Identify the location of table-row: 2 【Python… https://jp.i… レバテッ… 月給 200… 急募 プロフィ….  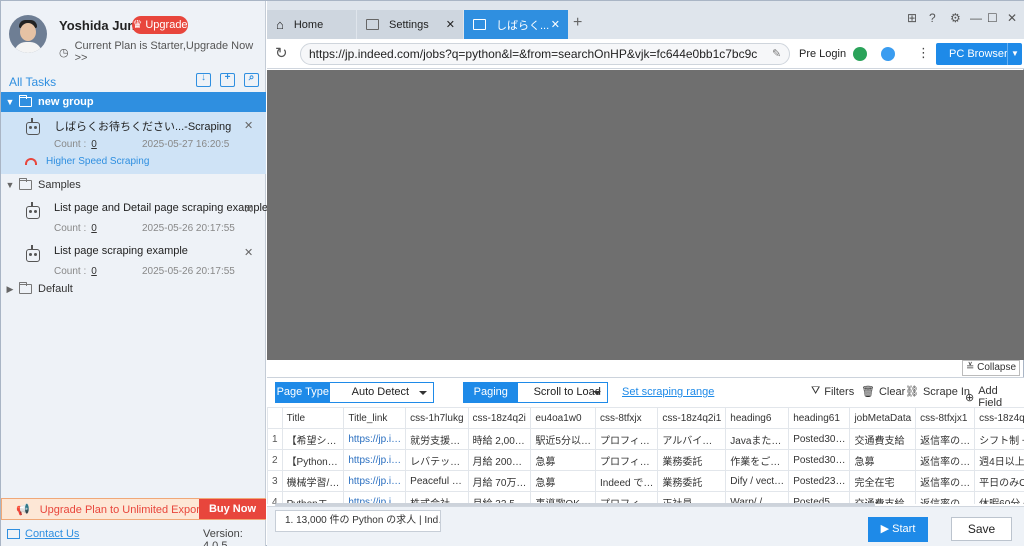
(645, 460).